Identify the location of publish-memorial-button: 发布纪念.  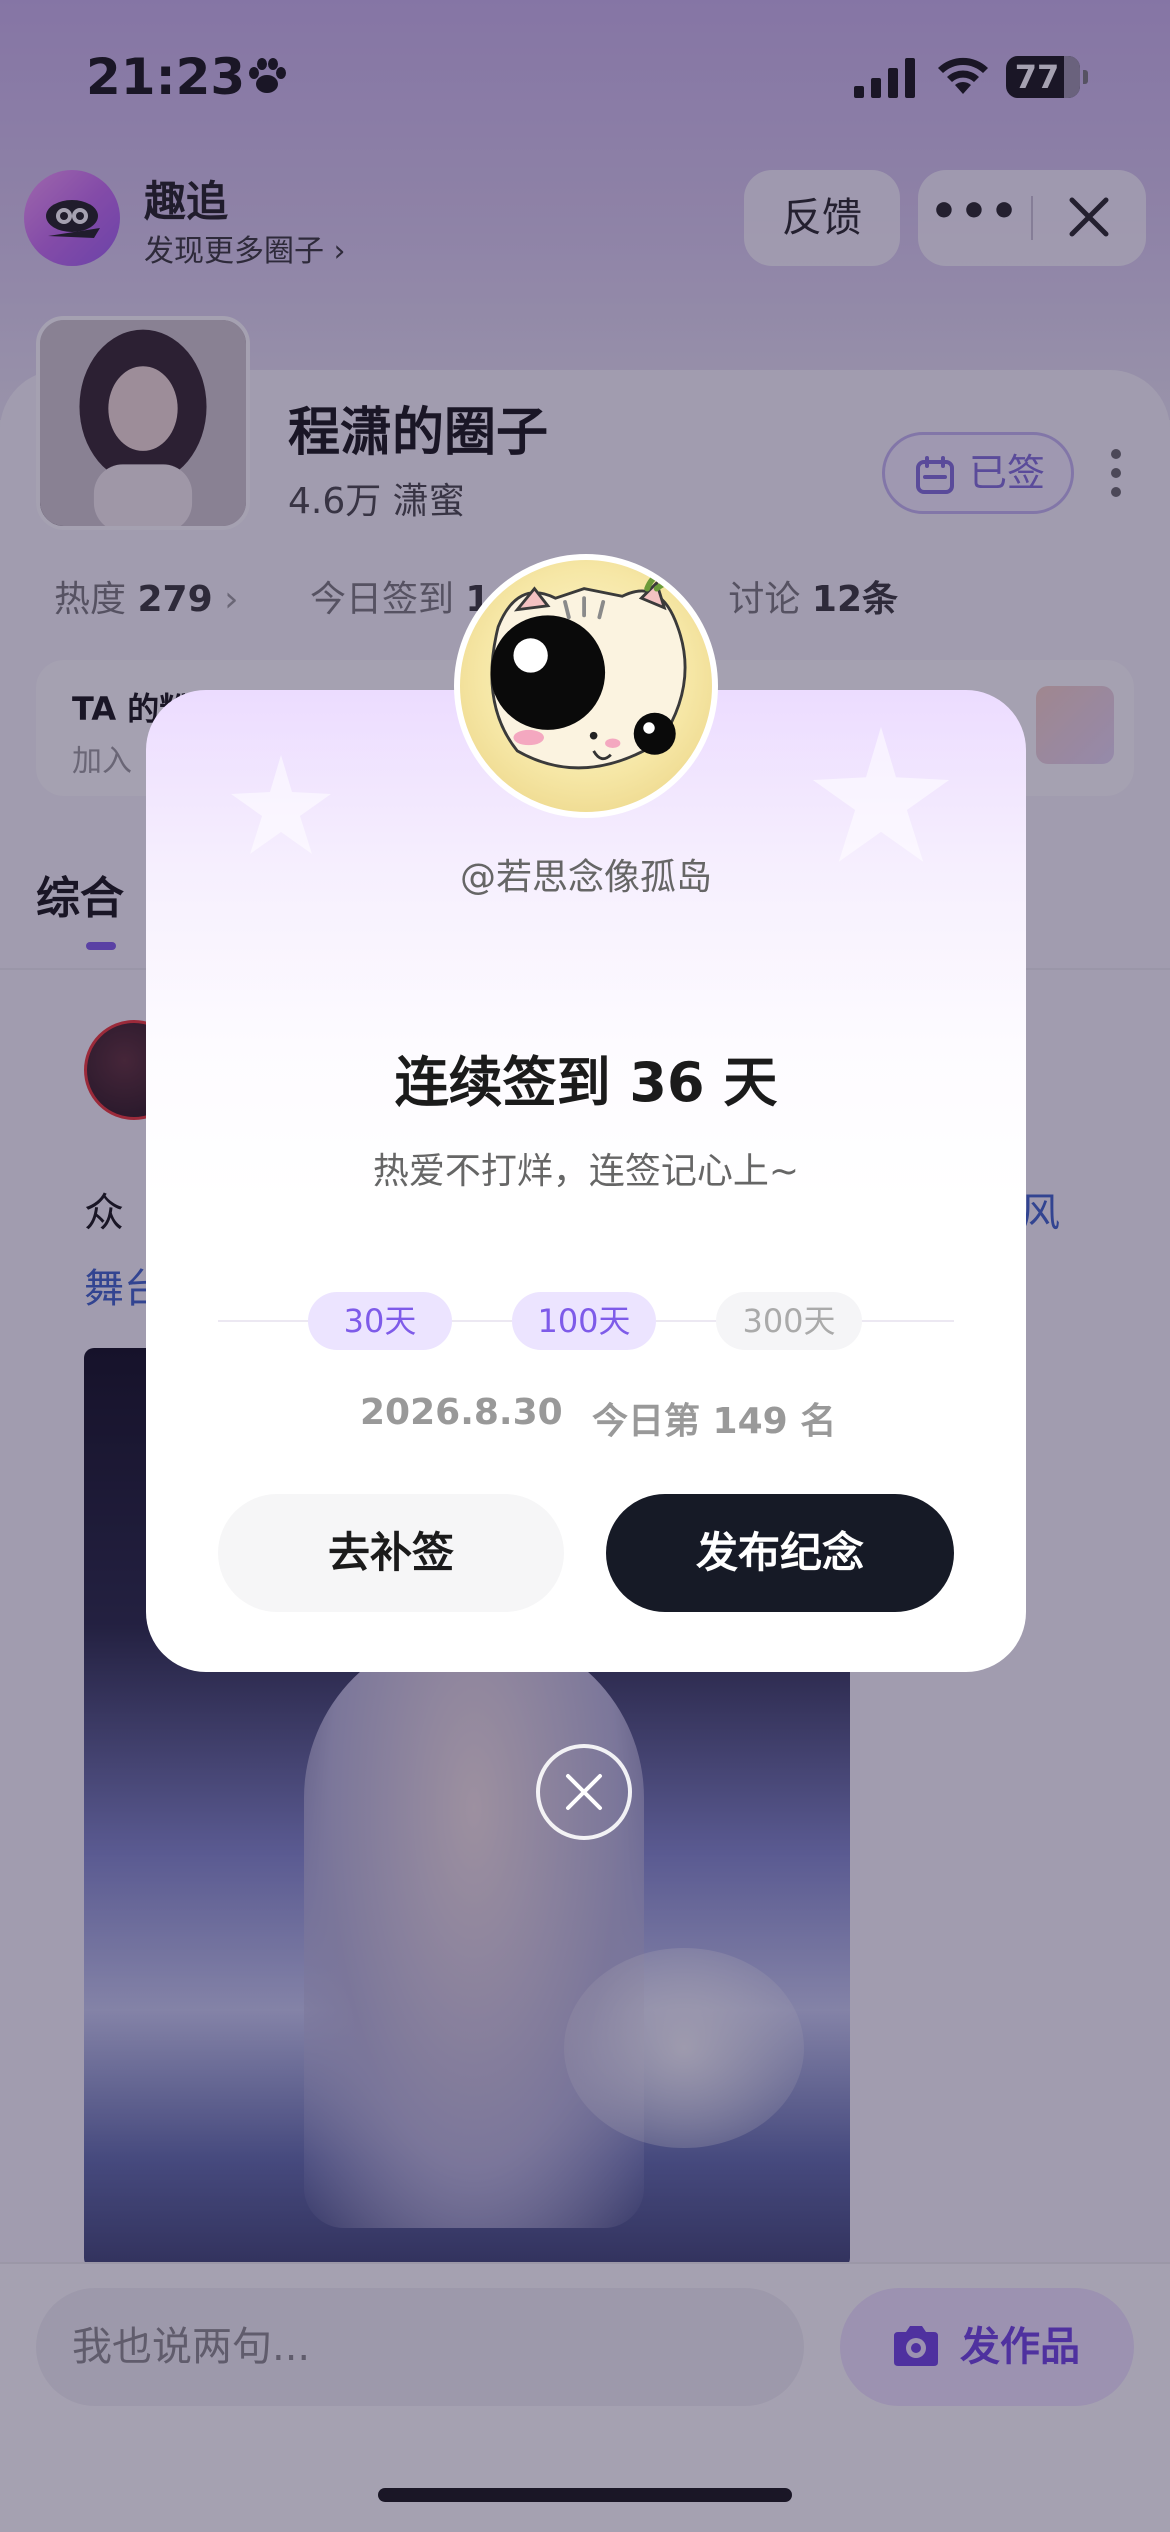
(780, 1553).